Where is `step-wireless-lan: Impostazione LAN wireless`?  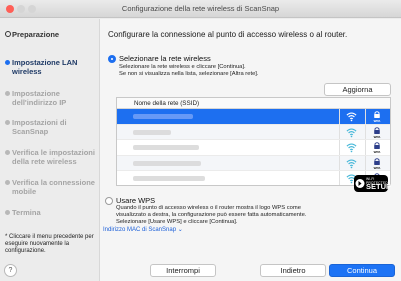 step-wireless-lan: Impostazione LAN wireless is located at coordinates (51, 67).